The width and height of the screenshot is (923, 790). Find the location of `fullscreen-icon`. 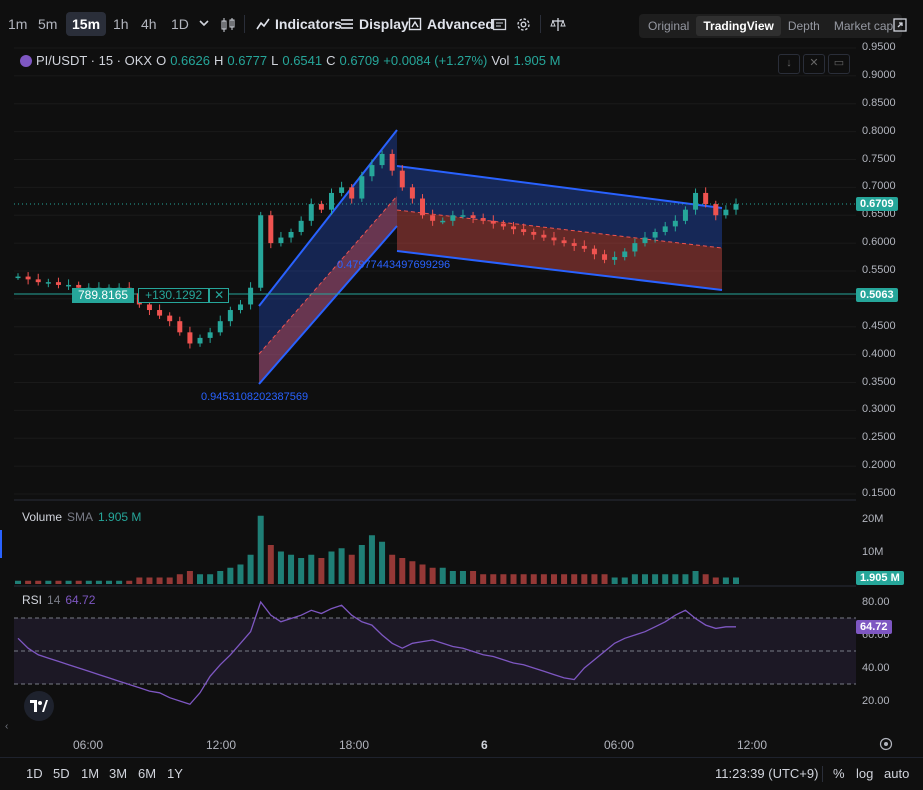

fullscreen-icon is located at coordinates (900, 26).